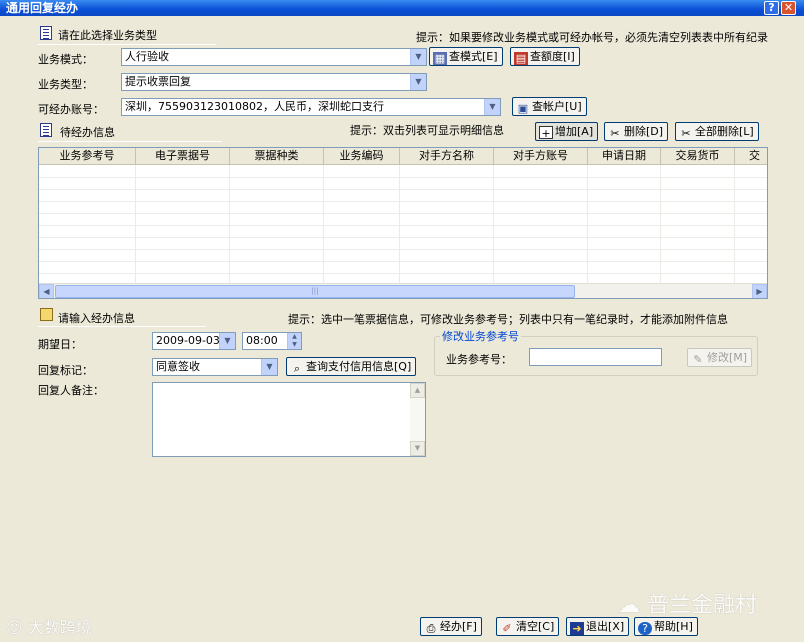 The height and width of the screenshot is (642, 804). I want to click on weibo-icon: ☺, so click(17, 627).